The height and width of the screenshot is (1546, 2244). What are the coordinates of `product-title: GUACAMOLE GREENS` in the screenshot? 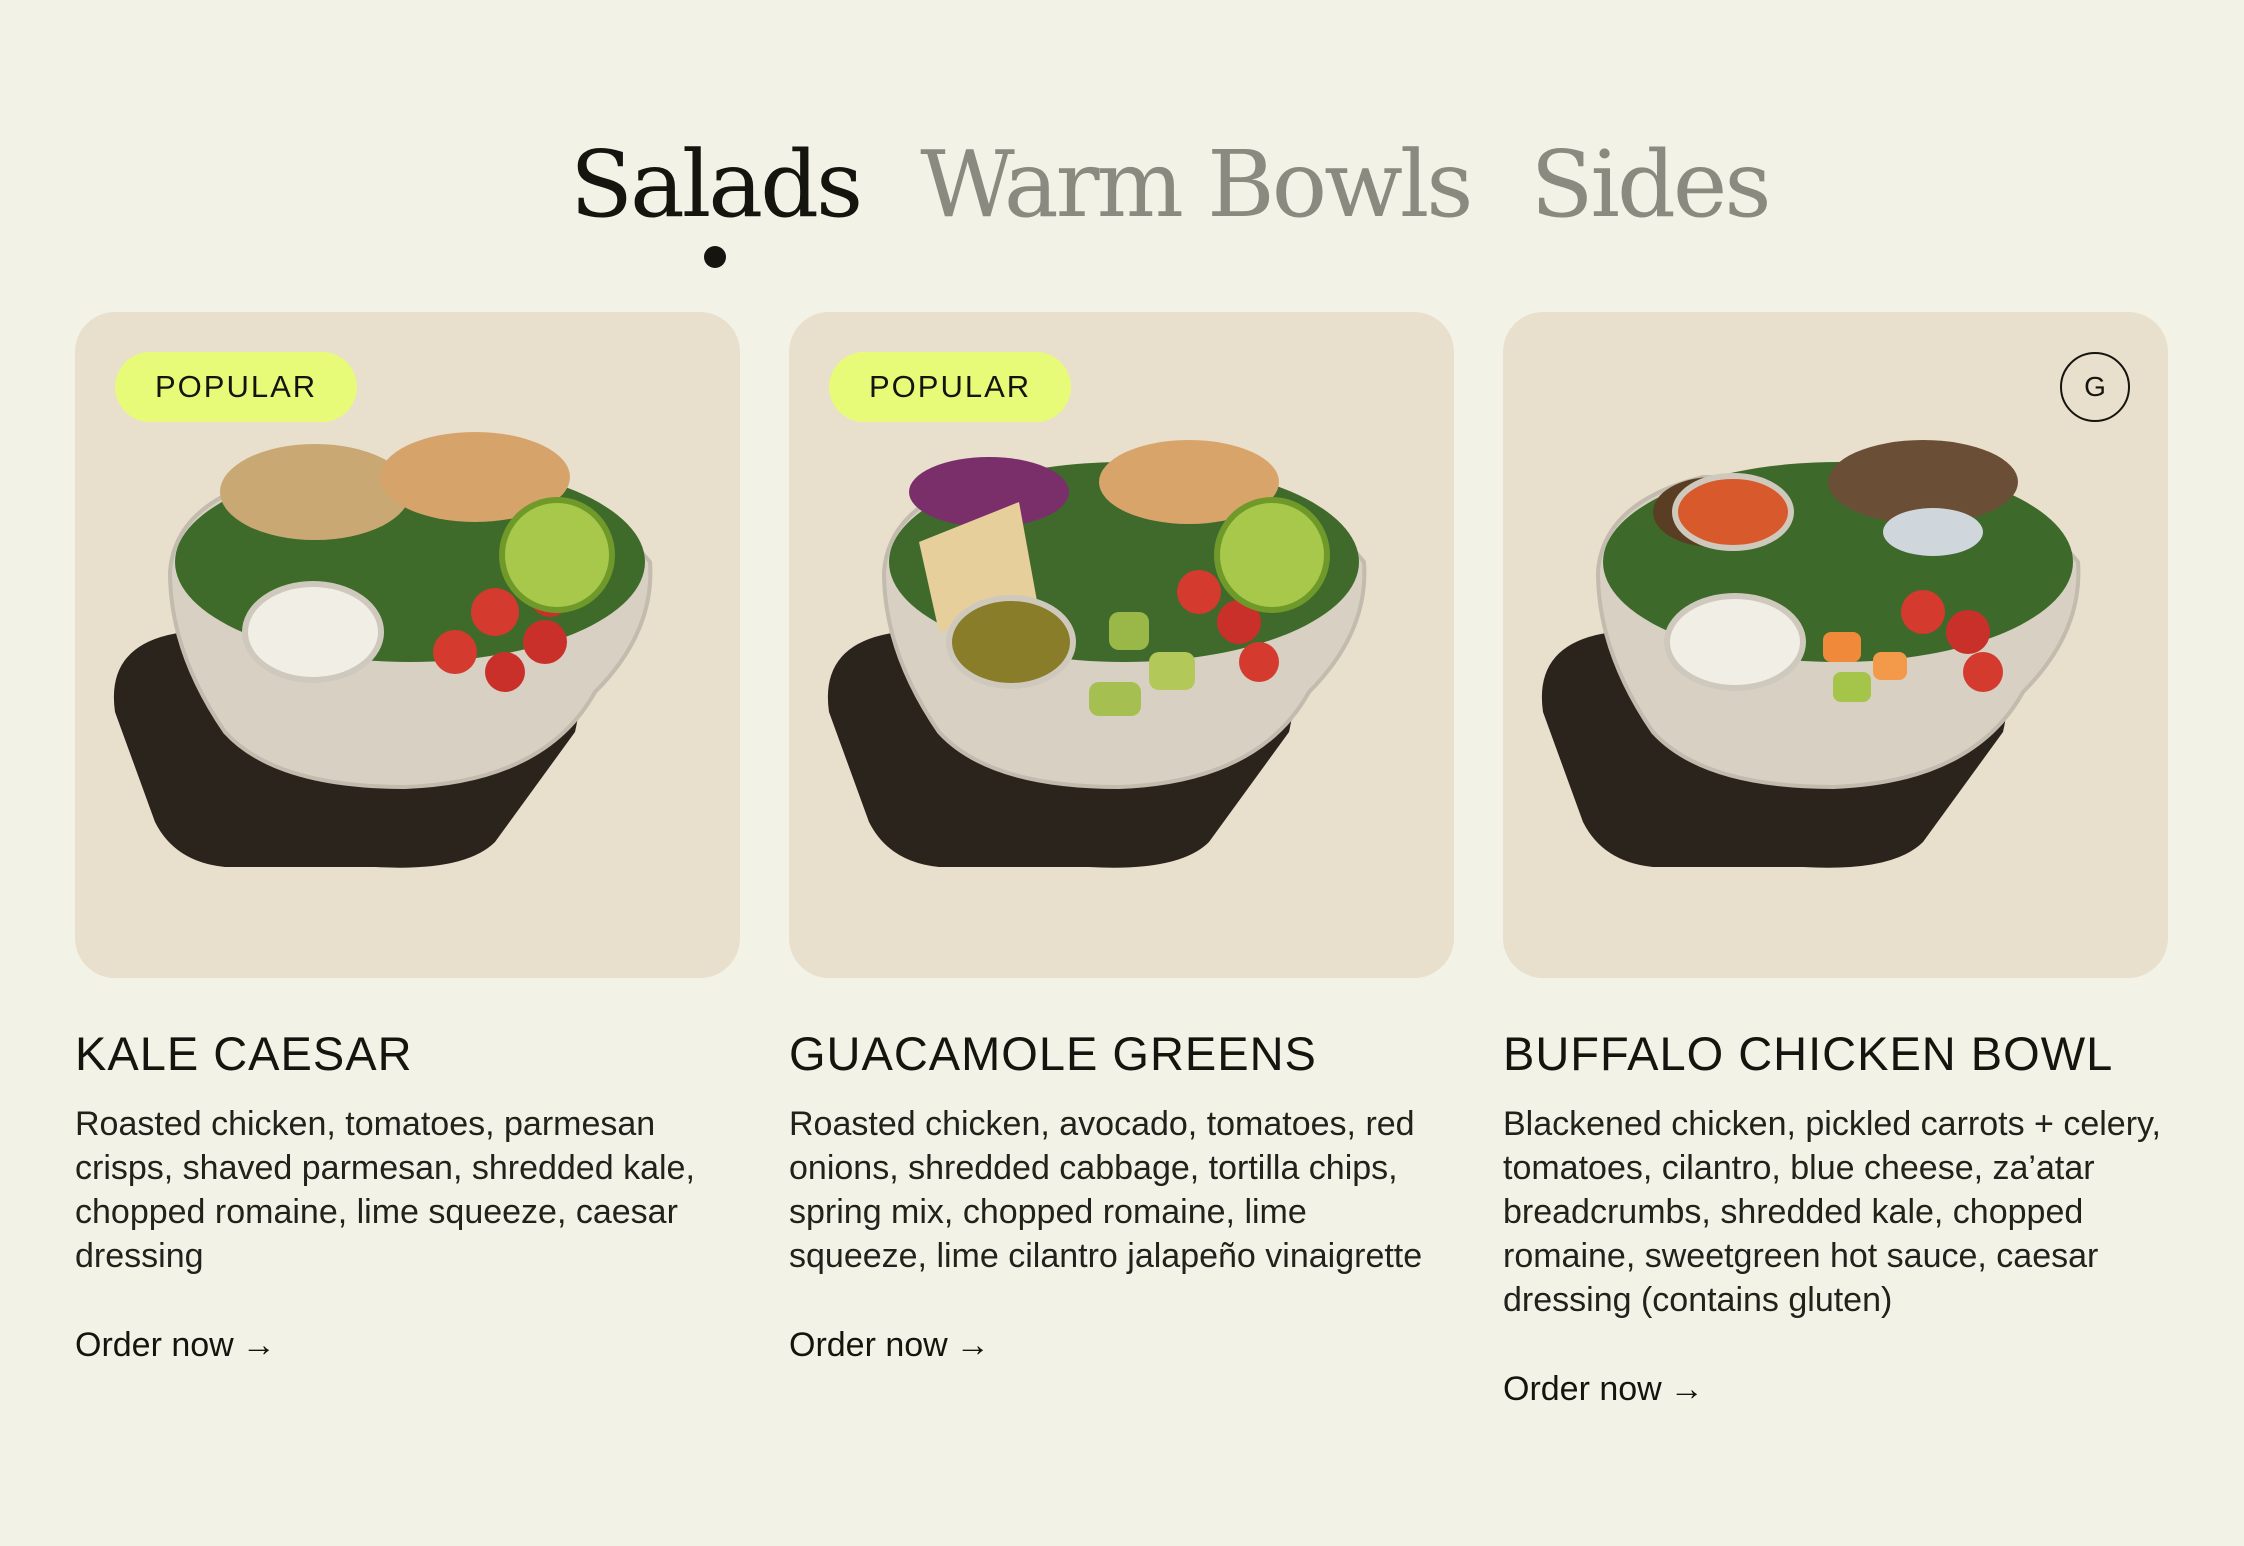 It's located at (1121, 1054).